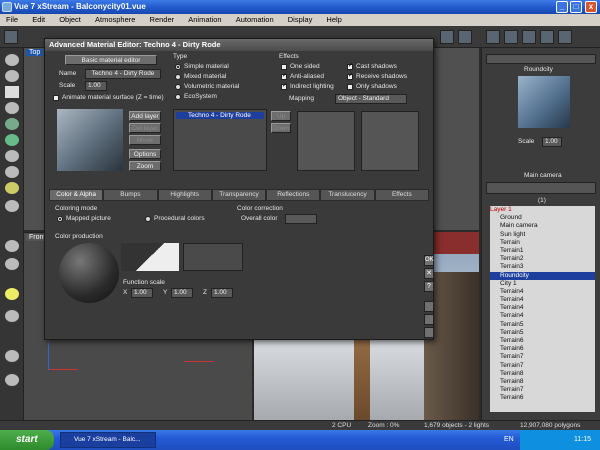 This screenshot has height=450, width=600. I want to click on open-material-icon, so click(429, 319).